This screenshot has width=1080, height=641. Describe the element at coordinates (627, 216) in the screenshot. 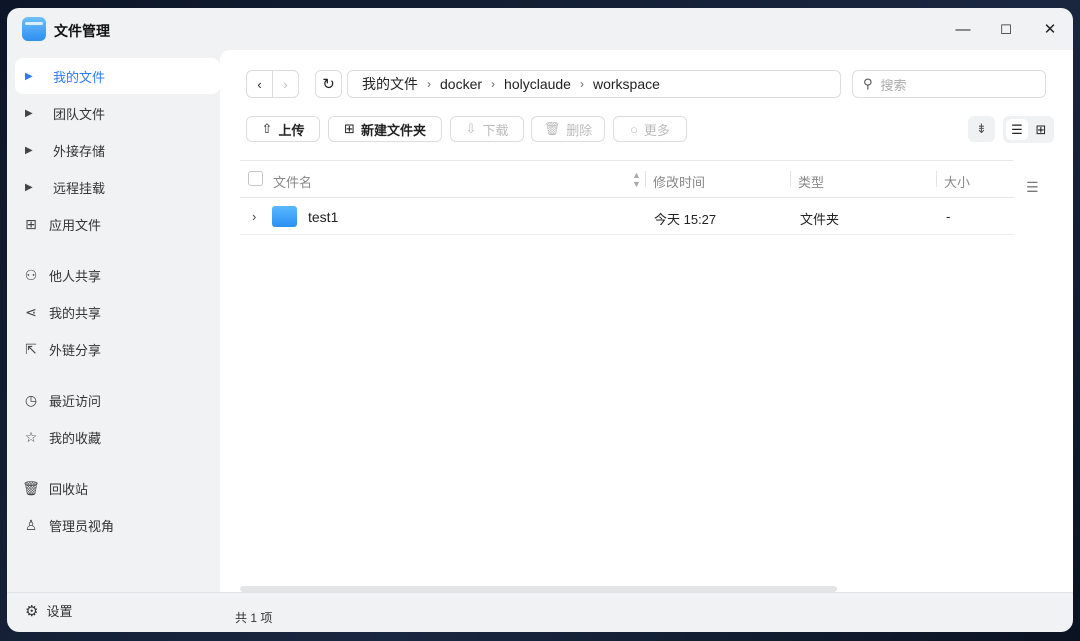

I see `table-row: › test1 今天 15:27 文件夹 -` at that location.